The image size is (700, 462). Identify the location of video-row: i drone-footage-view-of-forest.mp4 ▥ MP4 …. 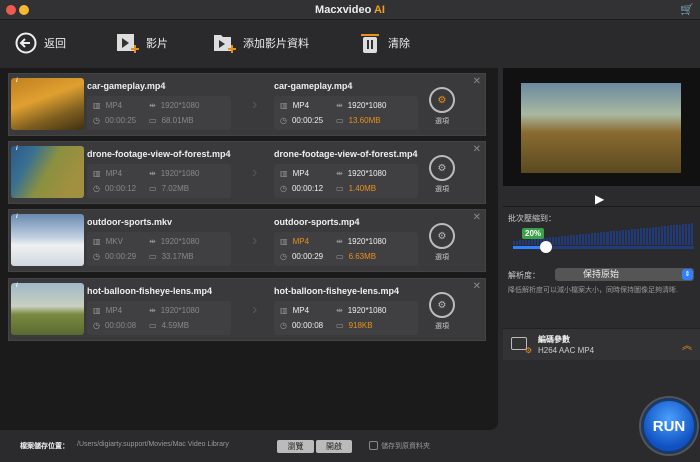
(247, 172).